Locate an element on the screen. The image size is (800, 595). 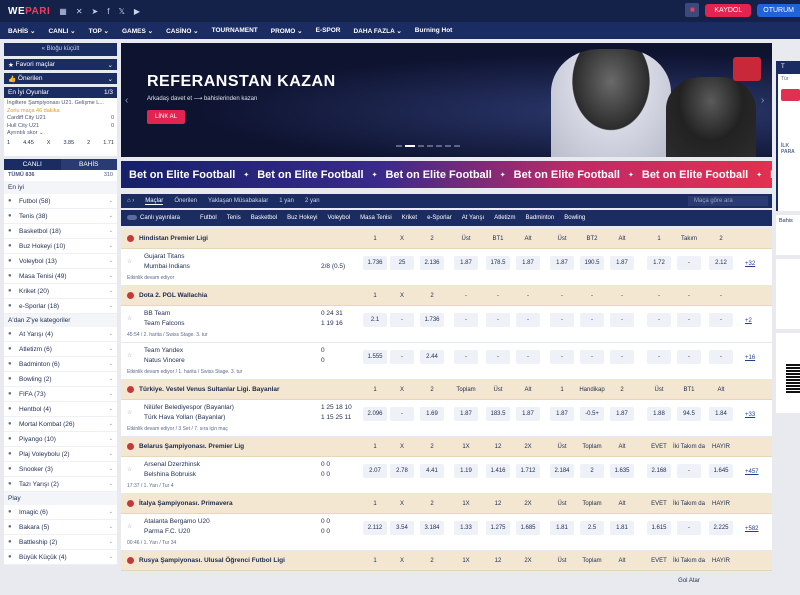
sidebar-sport-item: ● Basketbol (18) ⌄ is located at coordinates (60, 231).